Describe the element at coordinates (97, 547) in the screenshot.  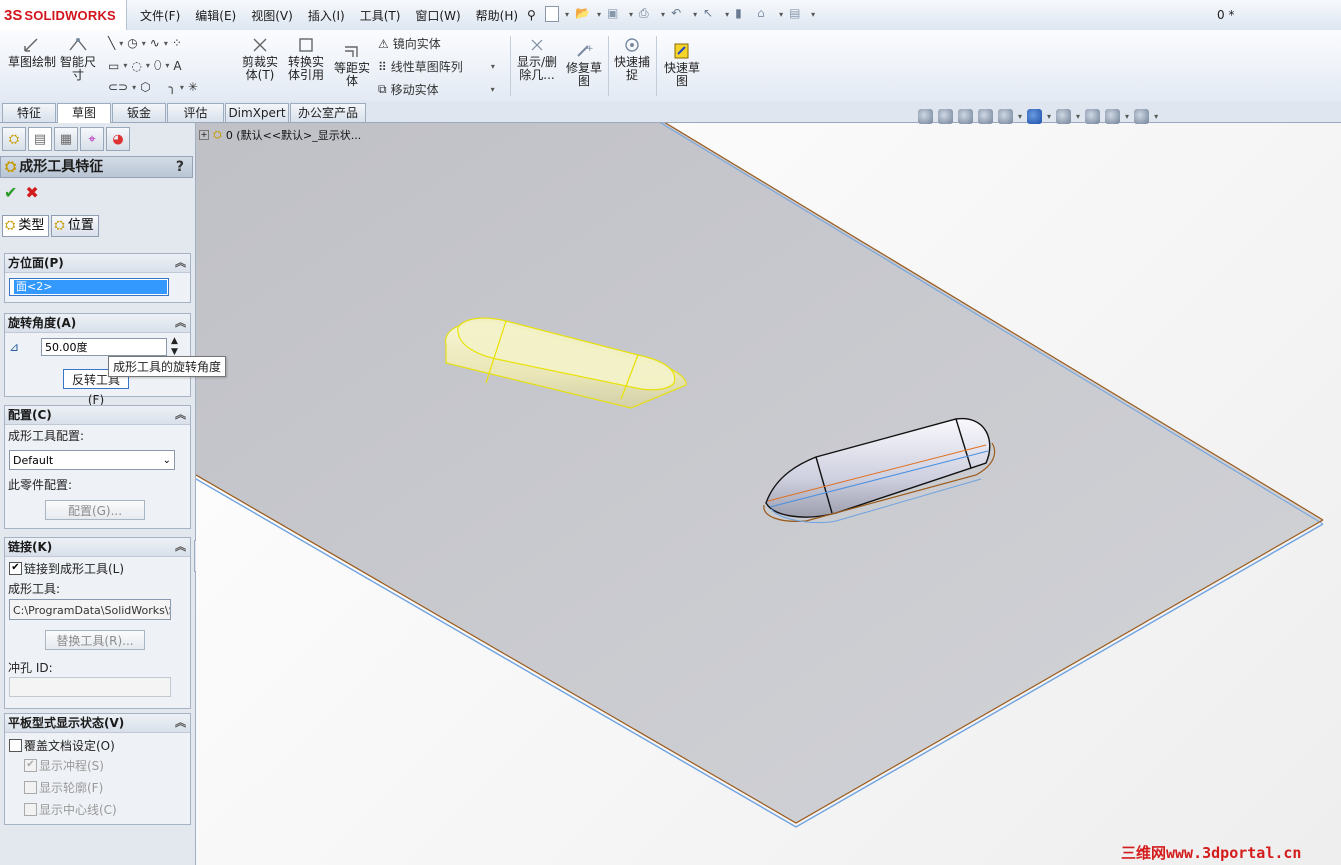
I see `link-header: 链接(K) ︽` at that location.